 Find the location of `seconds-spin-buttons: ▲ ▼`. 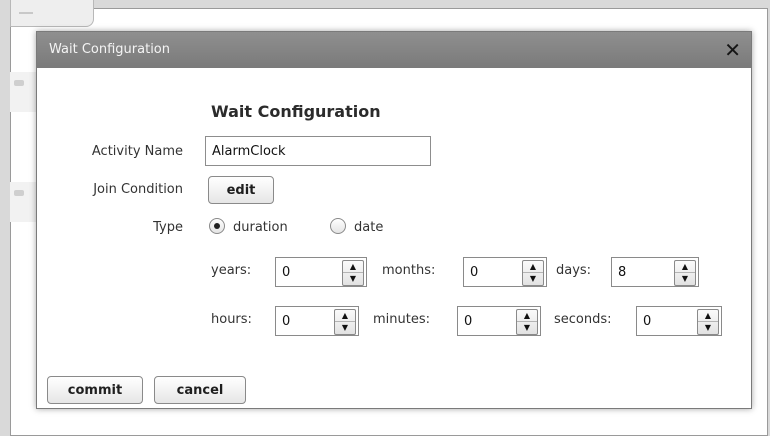

seconds-spin-buttons: ▲ ▼ is located at coordinates (708, 322).